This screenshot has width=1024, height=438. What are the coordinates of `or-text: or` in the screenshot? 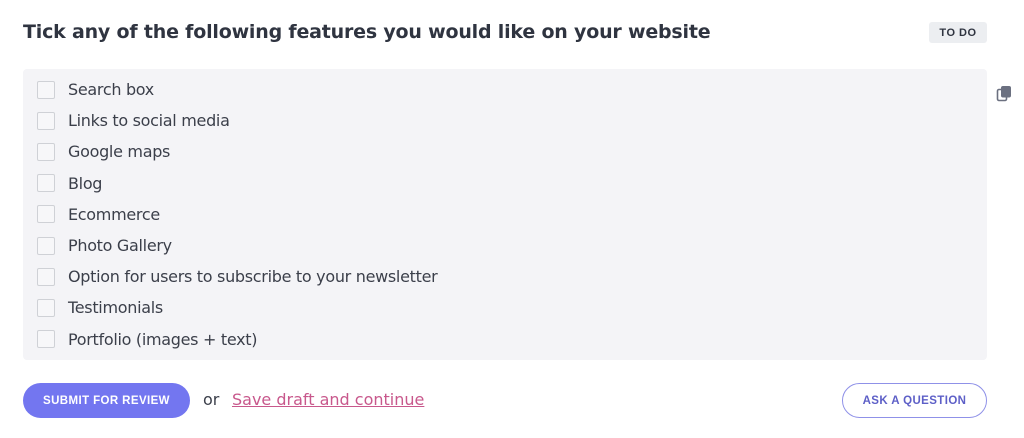 It's located at (211, 399).